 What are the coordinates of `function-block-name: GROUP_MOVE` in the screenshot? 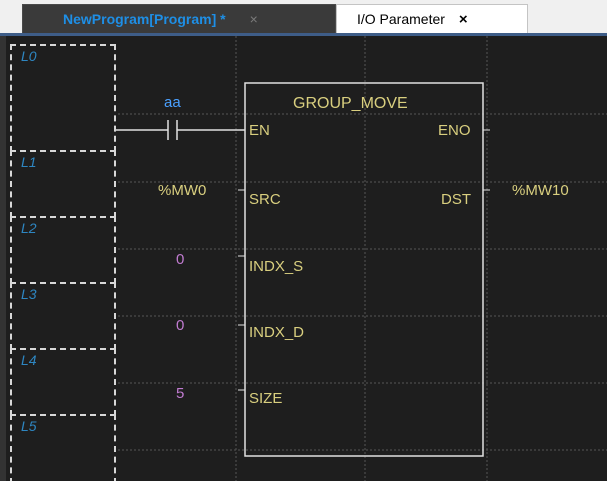 It's located at (350, 103).